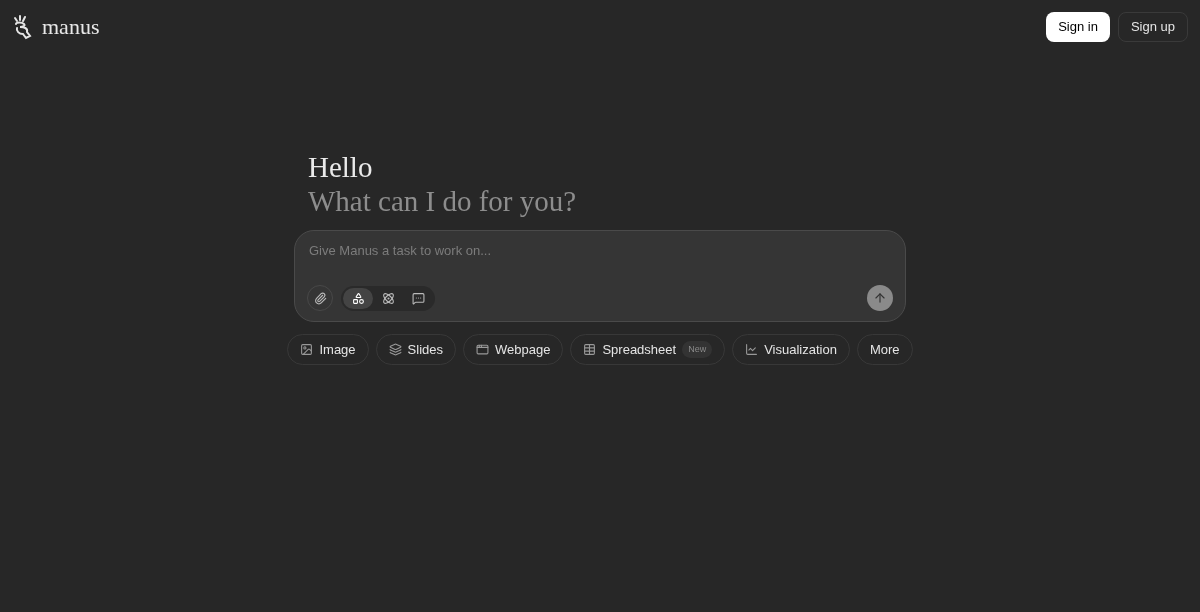  What do you see at coordinates (752, 349) in the screenshot?
I see `line-chart-icon` at bounding box center [752, 349].